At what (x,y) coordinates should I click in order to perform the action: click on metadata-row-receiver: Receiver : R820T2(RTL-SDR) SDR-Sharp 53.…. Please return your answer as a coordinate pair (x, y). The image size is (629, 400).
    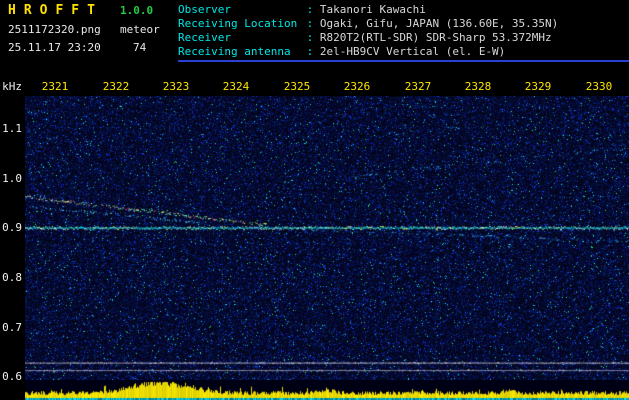
    Looking at the image, I should click on (368, 38).